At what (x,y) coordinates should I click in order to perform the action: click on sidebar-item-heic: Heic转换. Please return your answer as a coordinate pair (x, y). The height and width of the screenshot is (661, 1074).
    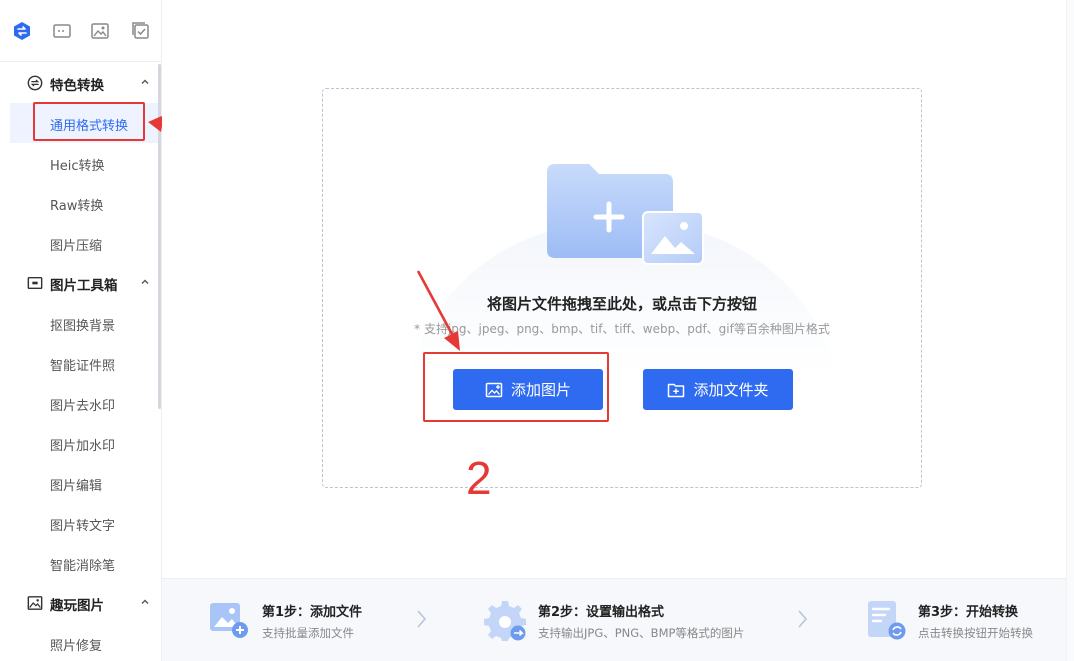
    Looking at the image, I should click on (84, 163).